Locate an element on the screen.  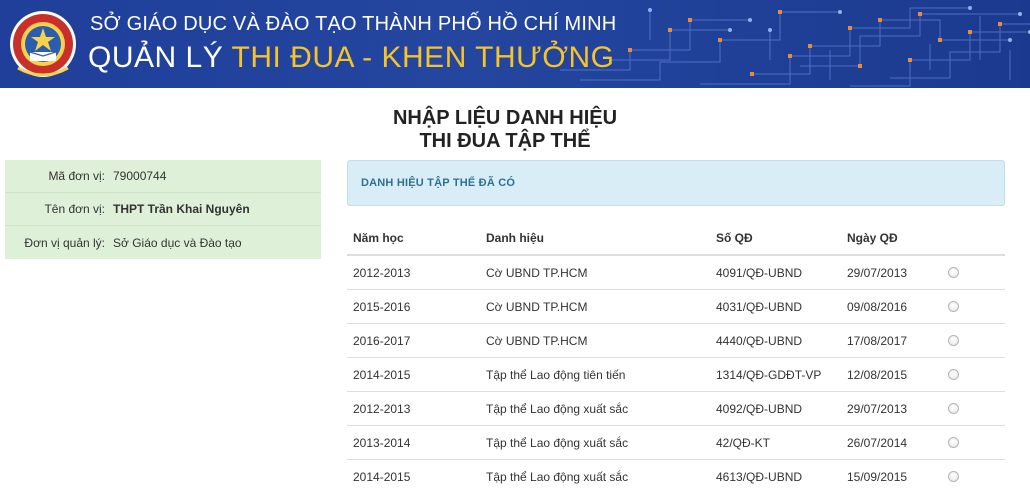
unit-name-row: Tên đơn vị: THPT Trần Khai Nguyên is located at coordinates (163, 209).